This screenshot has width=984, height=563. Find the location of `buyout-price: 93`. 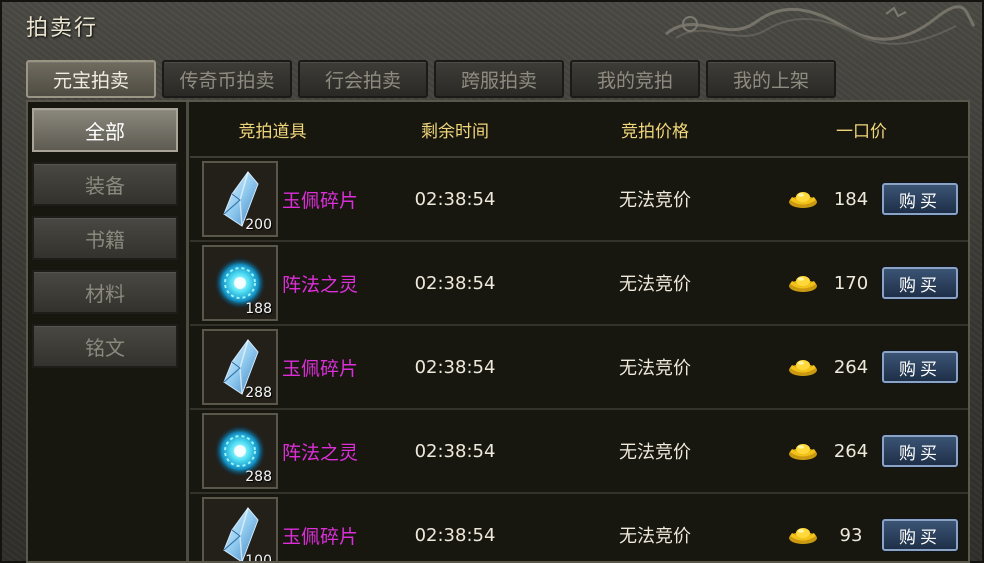

buyout-price: 93 is located at coordinates (851, 535).